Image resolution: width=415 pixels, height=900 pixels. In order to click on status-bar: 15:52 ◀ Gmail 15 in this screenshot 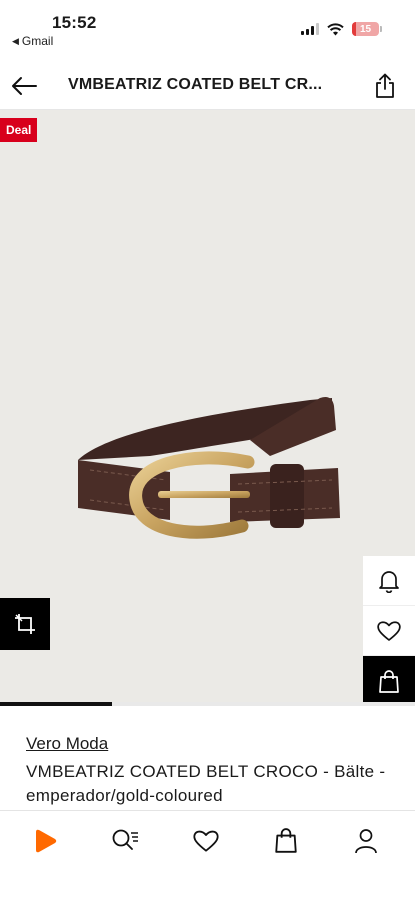, I will do `click(207, 30)`.